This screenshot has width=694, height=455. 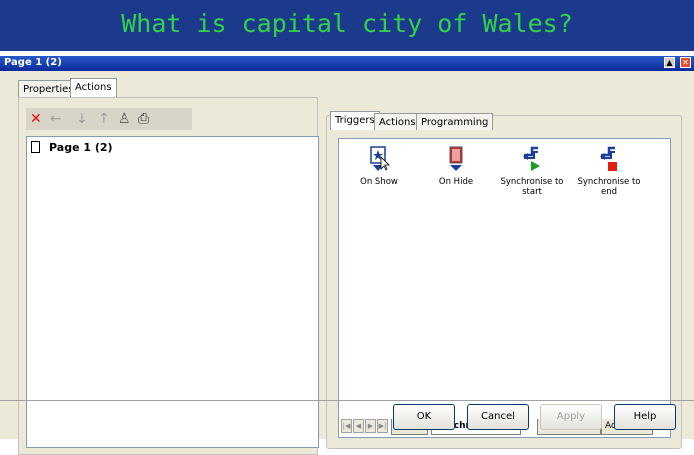 I want to click on close-button: ✕, so click(x=685, y=62).